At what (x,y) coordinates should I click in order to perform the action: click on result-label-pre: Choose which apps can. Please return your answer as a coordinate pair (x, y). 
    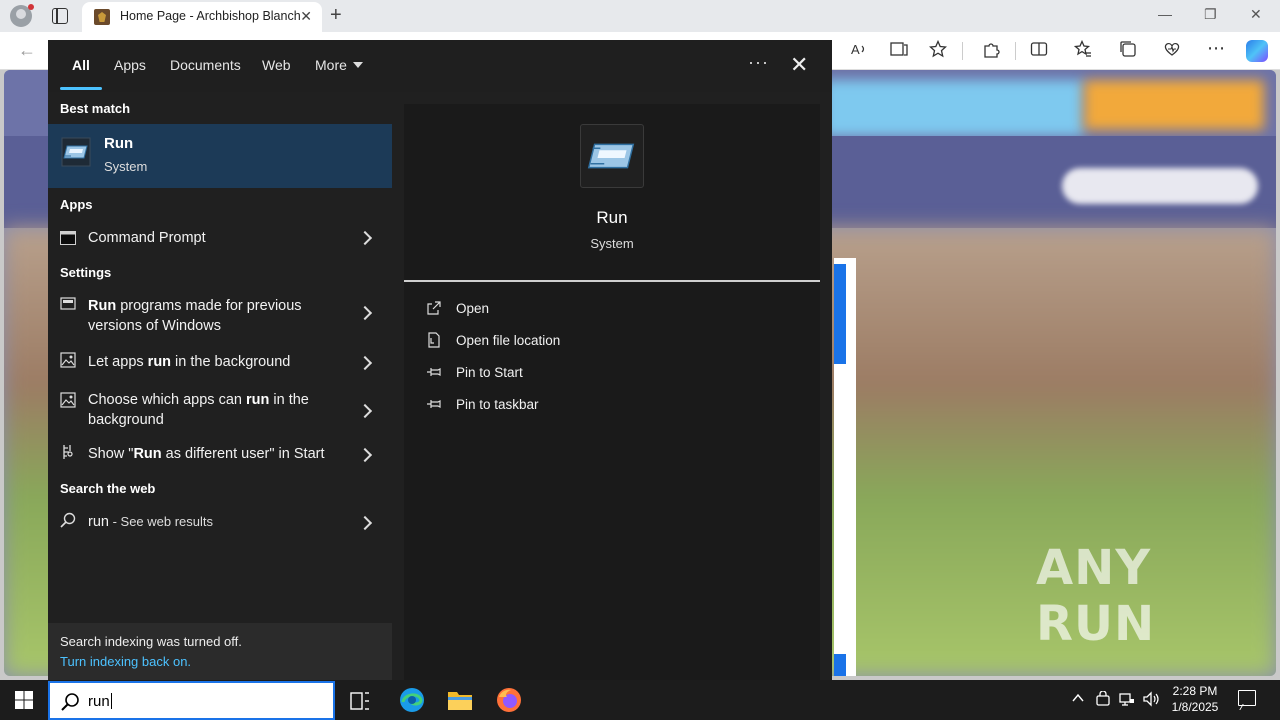
    Looking at the image, I should click on (167, 400).